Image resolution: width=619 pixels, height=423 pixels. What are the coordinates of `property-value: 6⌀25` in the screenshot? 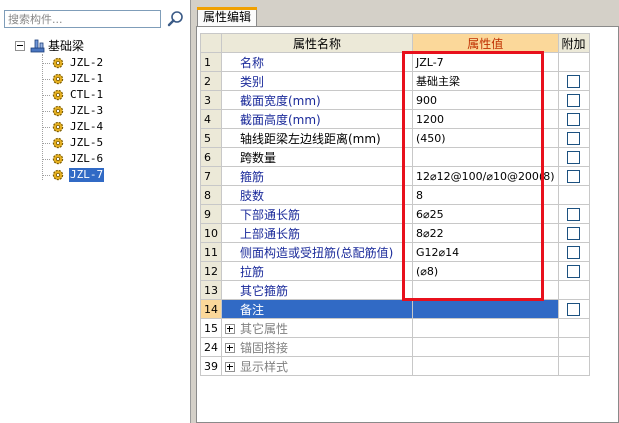 It's located at (485, 214).